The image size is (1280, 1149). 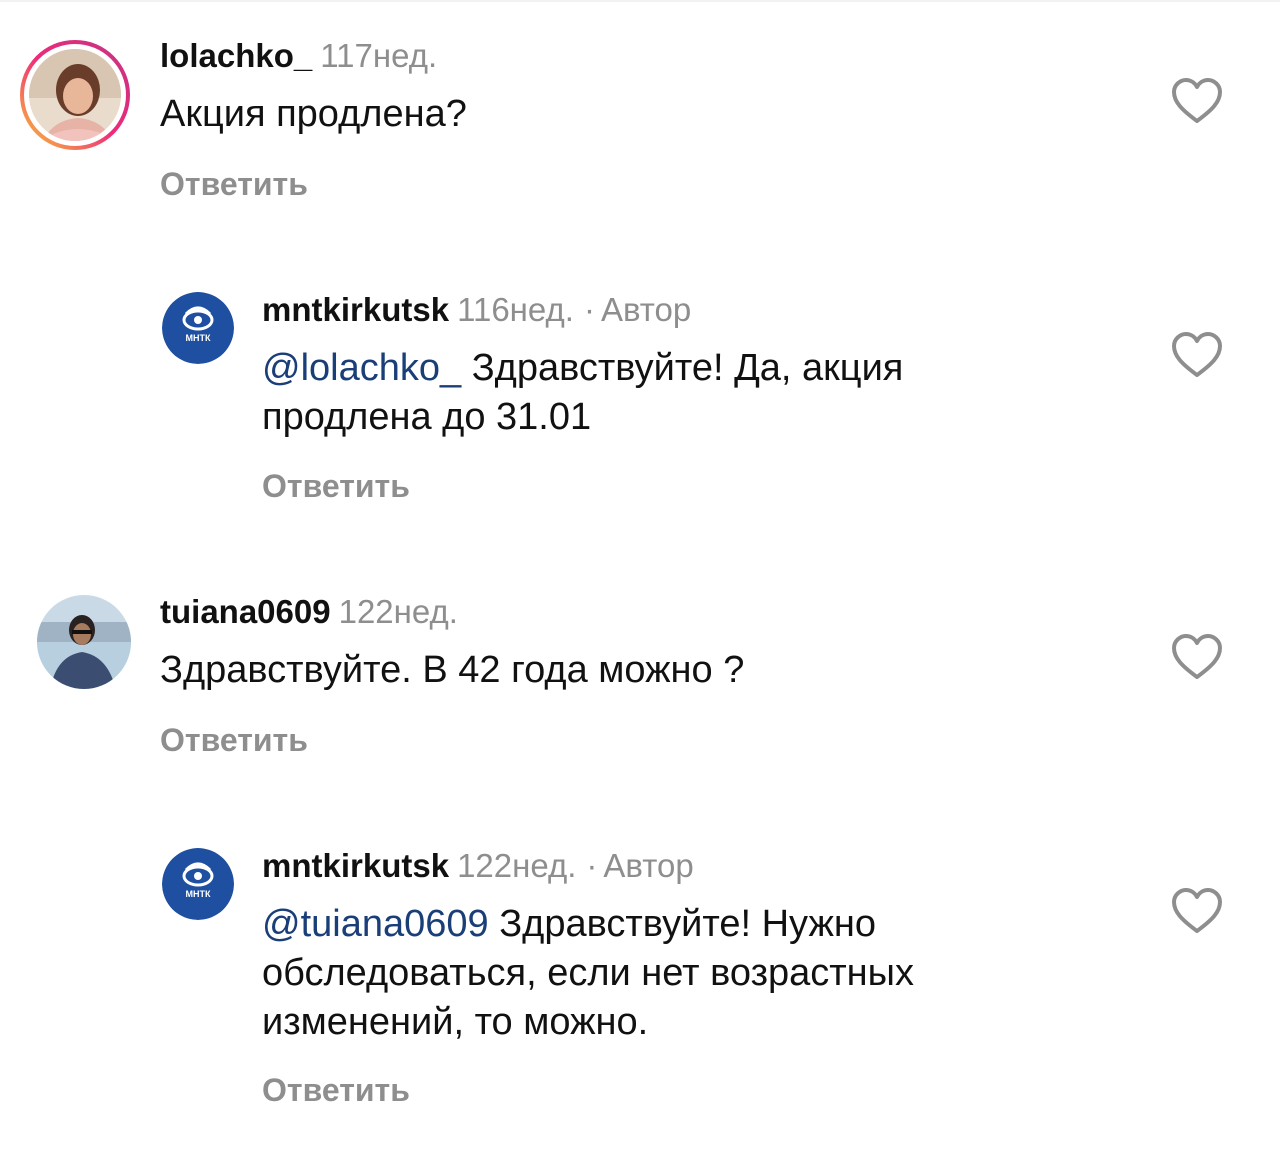 I want to click on user-photo-icon, so click(x=84, y=642).